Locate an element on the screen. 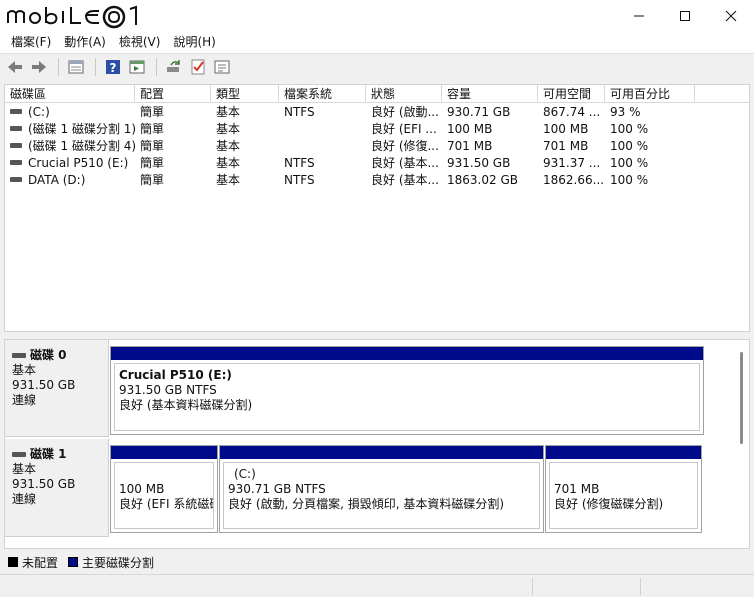 This screenshot has height=597, width=754. cell-capacity: 100 MB is located at coordinates (470, 129).